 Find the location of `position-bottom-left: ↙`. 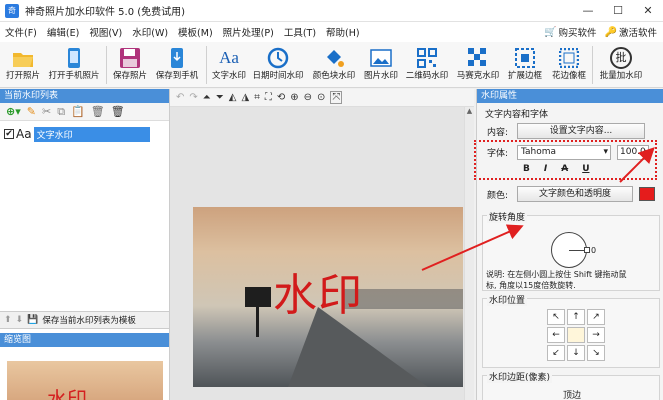

position-bottom-left: ↙ is located at coordinates (556, 353).